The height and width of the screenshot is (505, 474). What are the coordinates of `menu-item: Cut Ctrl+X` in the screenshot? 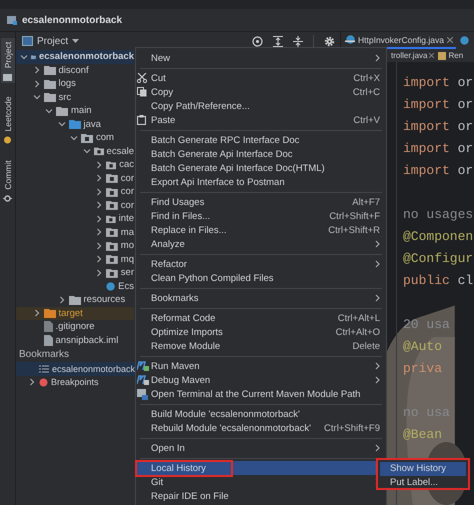 It's located at (261, 78).